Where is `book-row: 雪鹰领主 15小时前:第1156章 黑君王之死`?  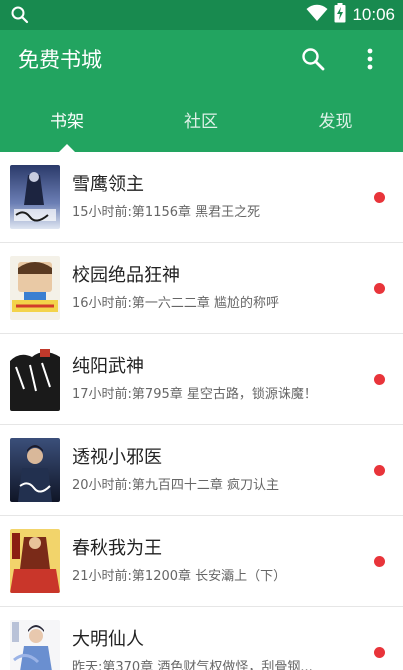
book-row: 雪鹰领主 15小时前:第1156章 黑君王之死 is located at coordinates (201, 197).